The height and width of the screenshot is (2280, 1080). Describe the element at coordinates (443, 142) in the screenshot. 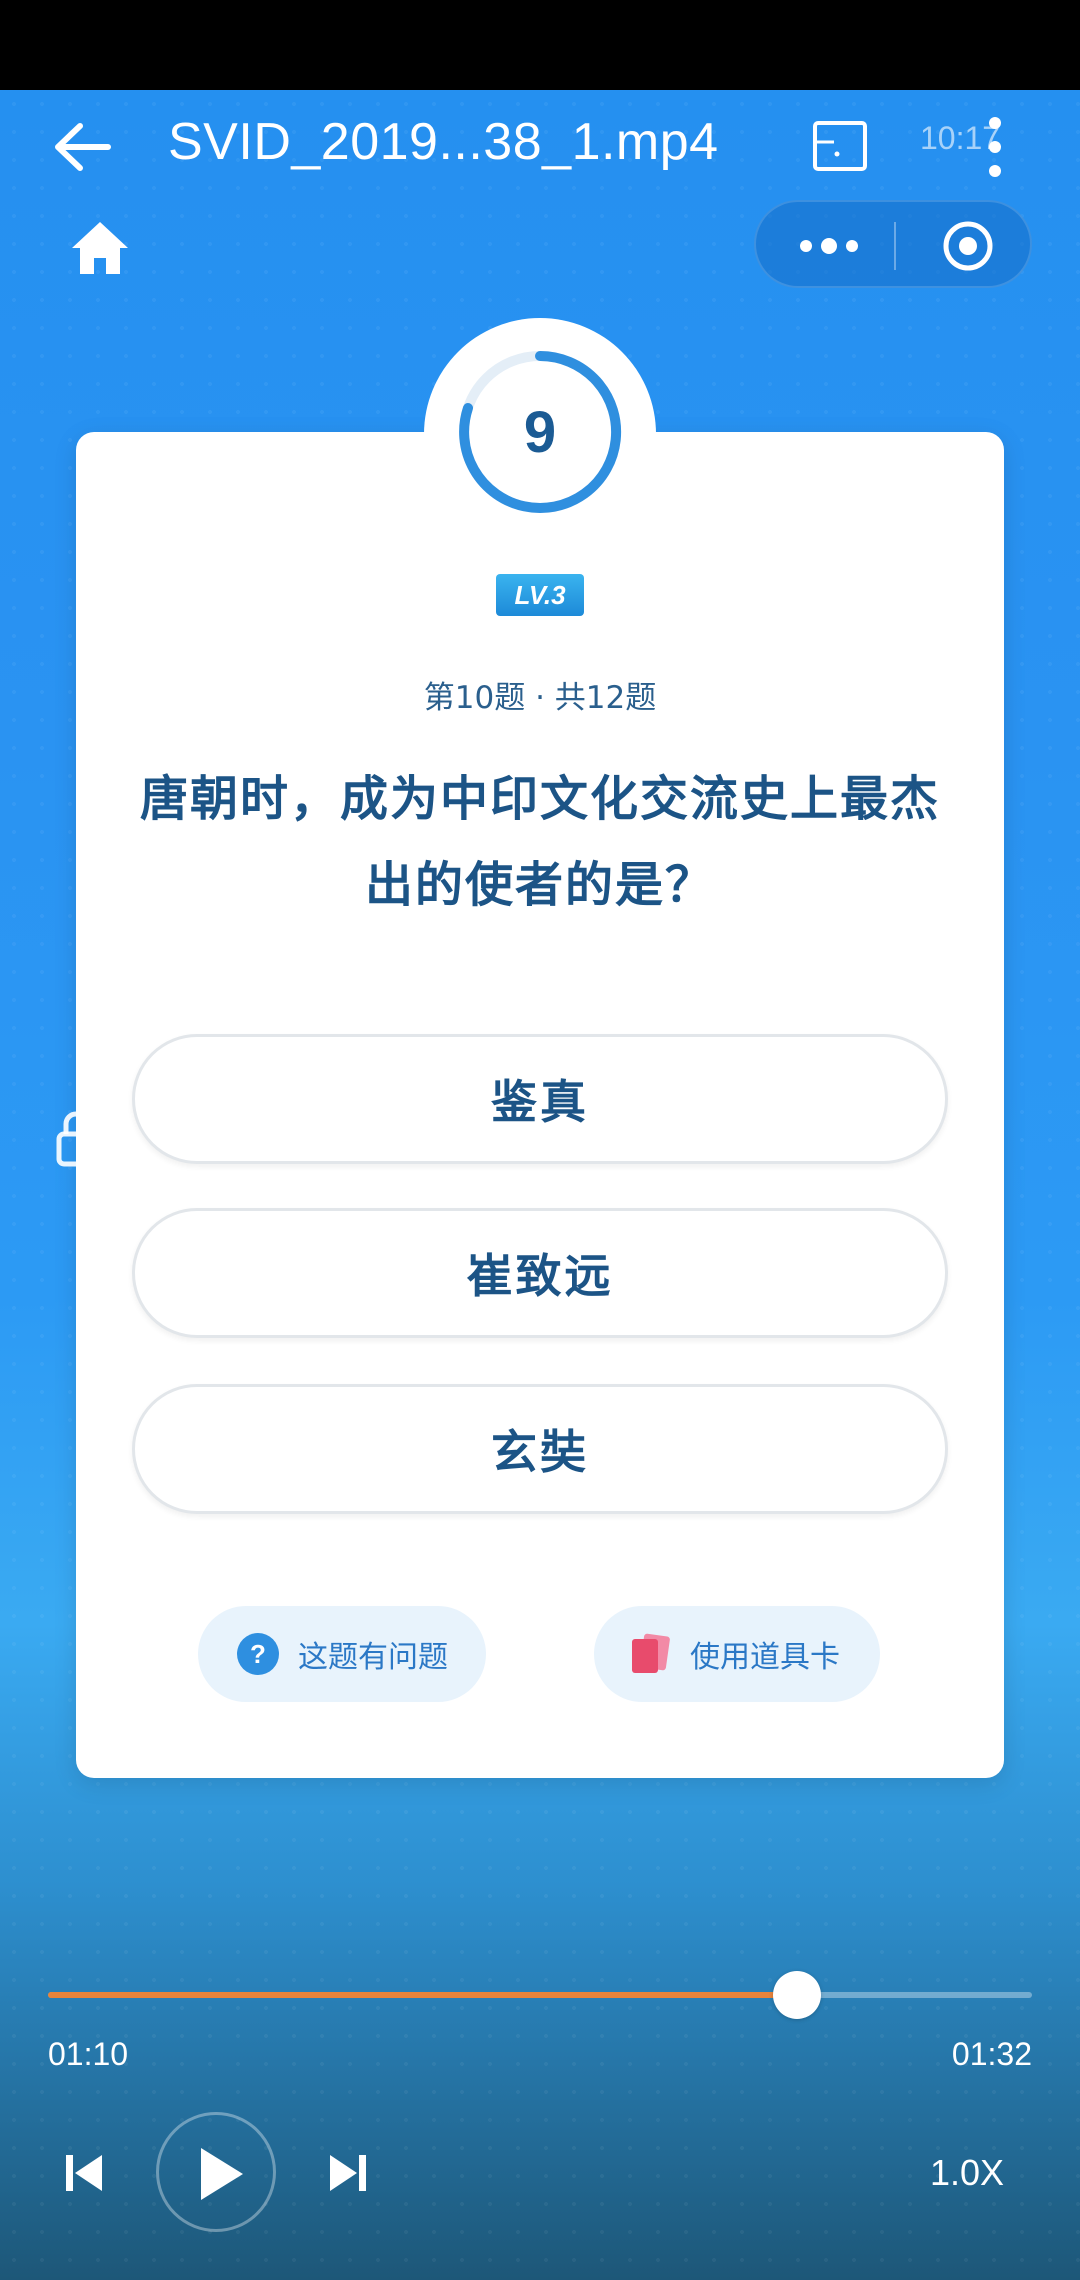

I see `video-title: SVID_2019...38_1.mp4` at that location.